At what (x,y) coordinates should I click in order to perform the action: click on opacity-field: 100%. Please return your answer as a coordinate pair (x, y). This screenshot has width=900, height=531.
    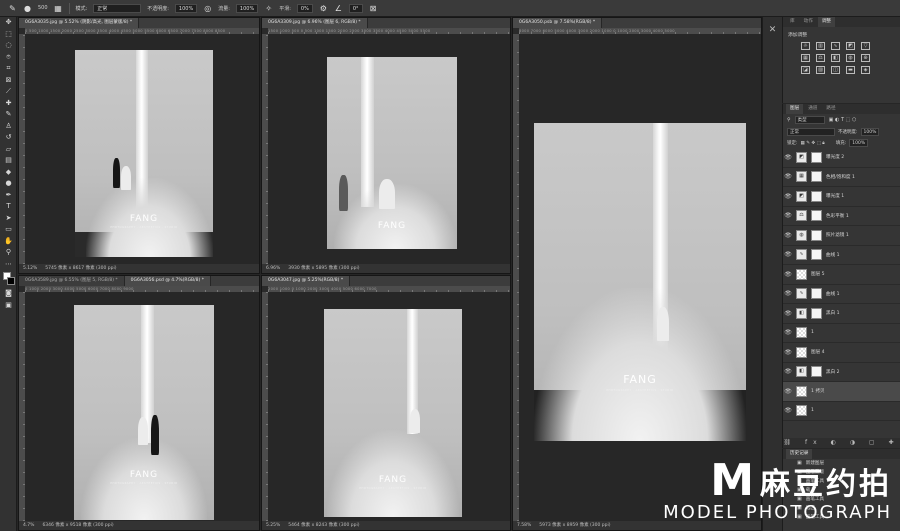
    Looking at the image, I should click on (186, 8).